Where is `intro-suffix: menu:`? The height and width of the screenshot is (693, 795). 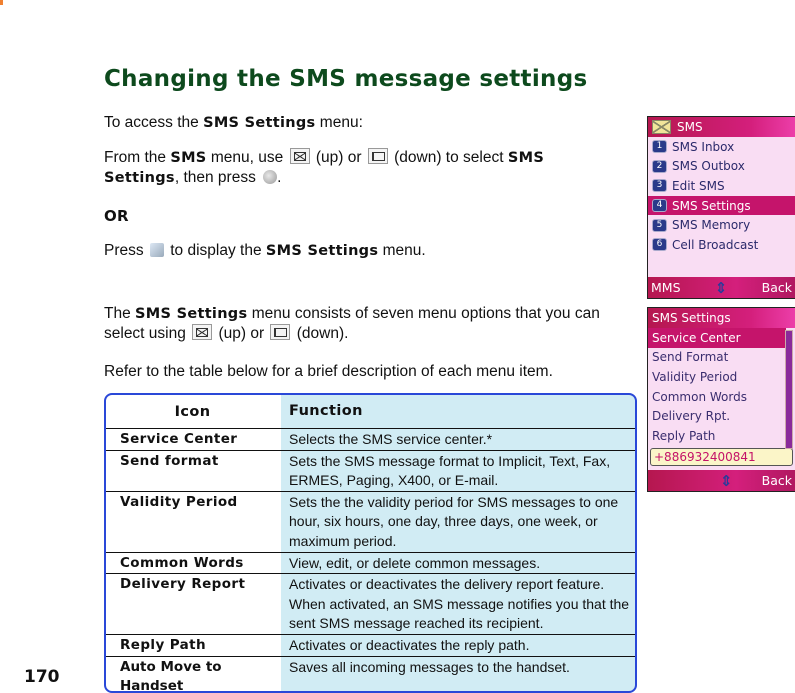 intro-suffix: menu: is located at coordinates (339, 122).